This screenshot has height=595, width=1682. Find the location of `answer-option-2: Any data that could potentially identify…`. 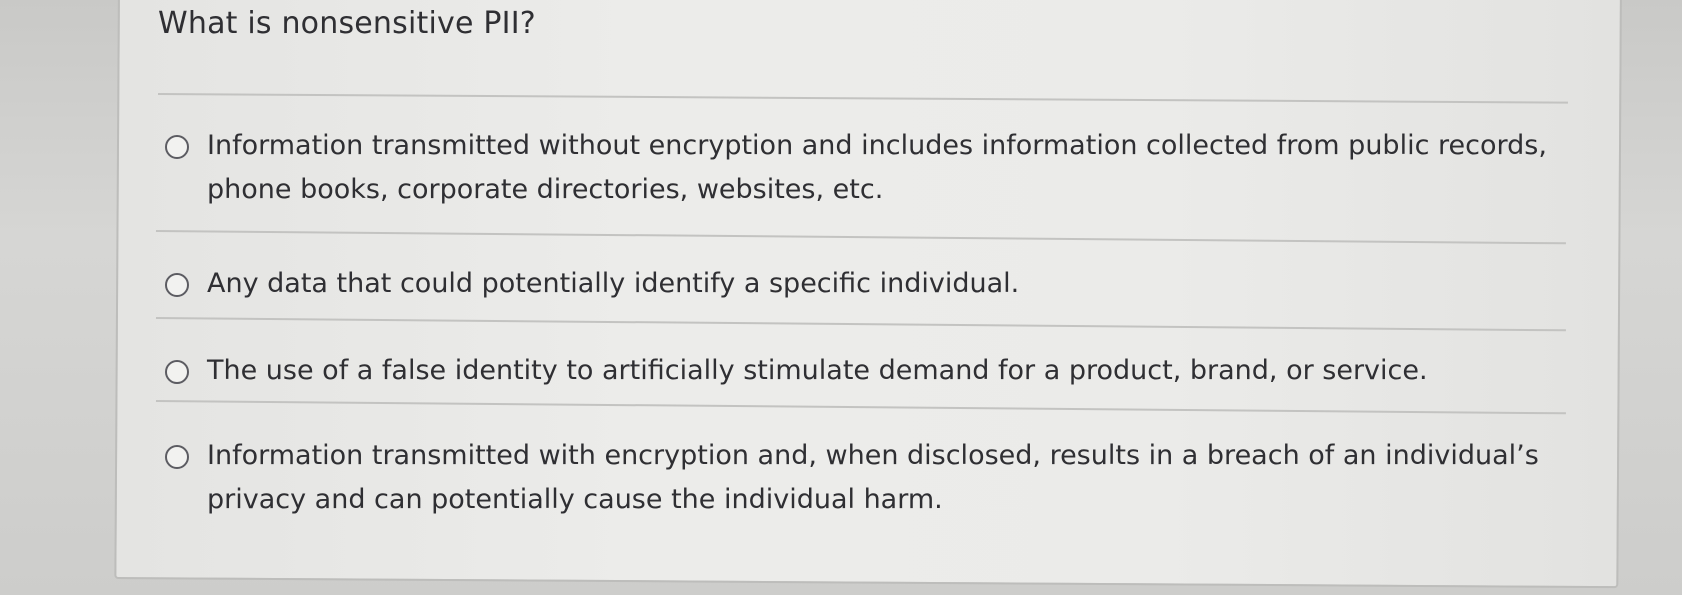

answer-option-2: Any data that could potentially identify… is located at coordinates (592, 287).